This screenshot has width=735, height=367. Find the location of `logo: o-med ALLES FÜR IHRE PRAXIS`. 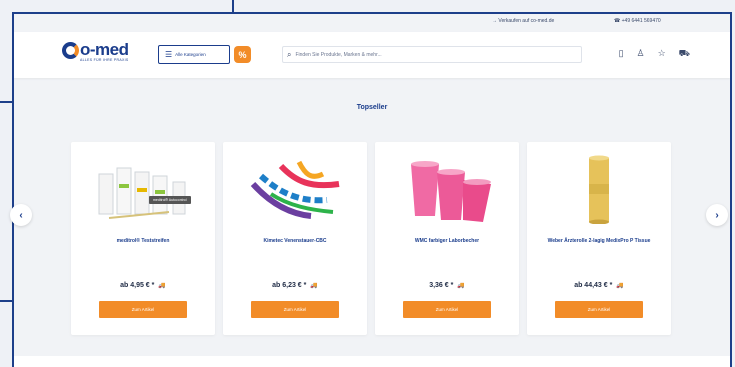

logo: o-med ALLES FÜR IHRE PRAXIS is located at coordinates (102, 55).